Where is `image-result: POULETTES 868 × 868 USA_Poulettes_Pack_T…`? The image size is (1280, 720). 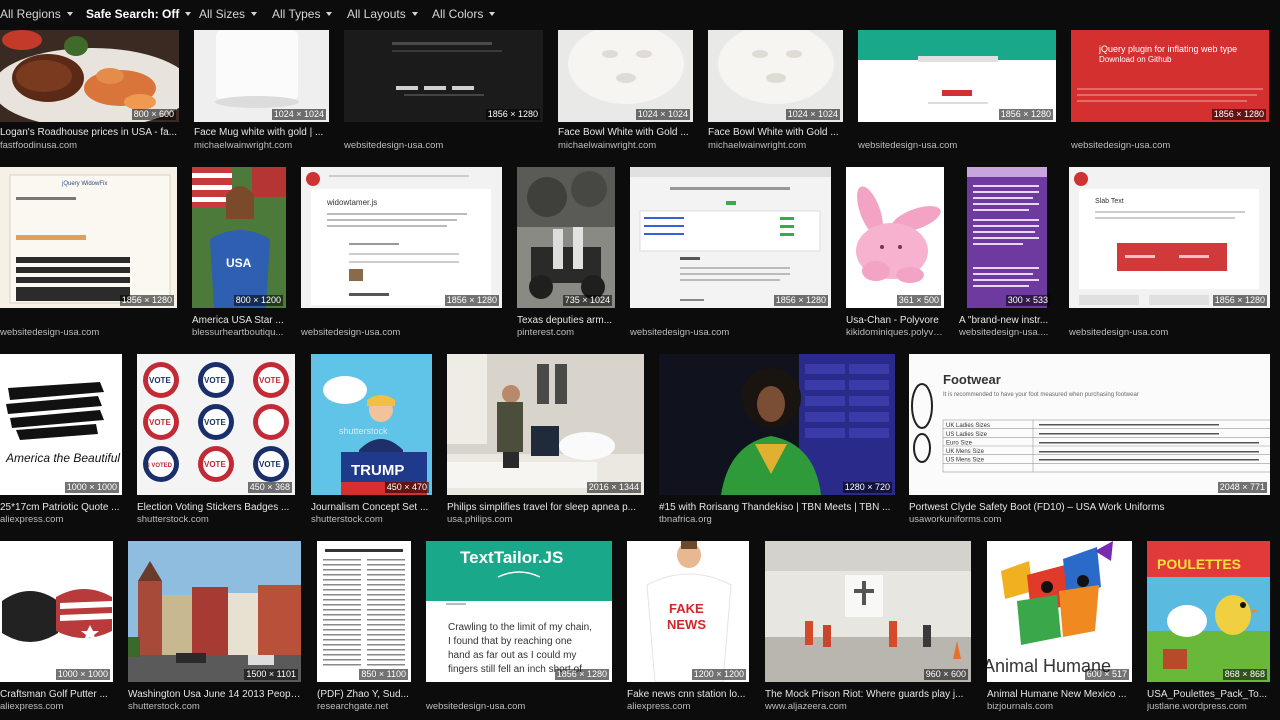
image-result: POULETTES 868 × 868 USA_Poulettes_Pack_T… is located at coordinates (1208, 628).